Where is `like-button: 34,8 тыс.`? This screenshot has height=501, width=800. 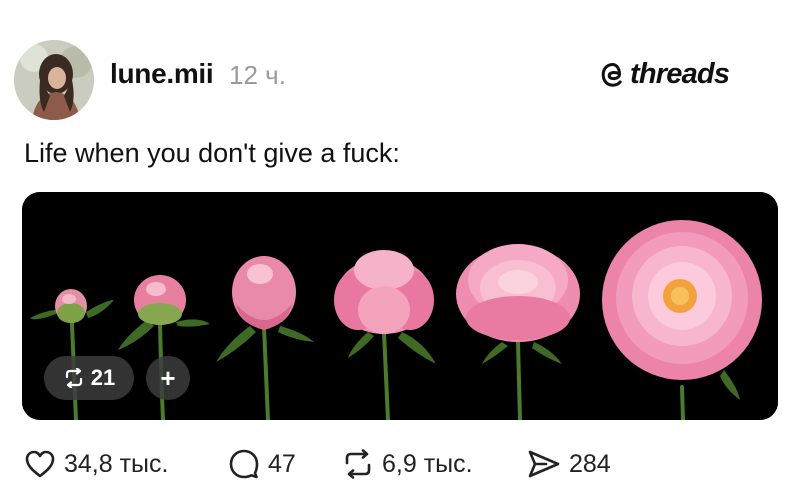 like-button: 34,8 тыс. is located at coordinates (96, 464).